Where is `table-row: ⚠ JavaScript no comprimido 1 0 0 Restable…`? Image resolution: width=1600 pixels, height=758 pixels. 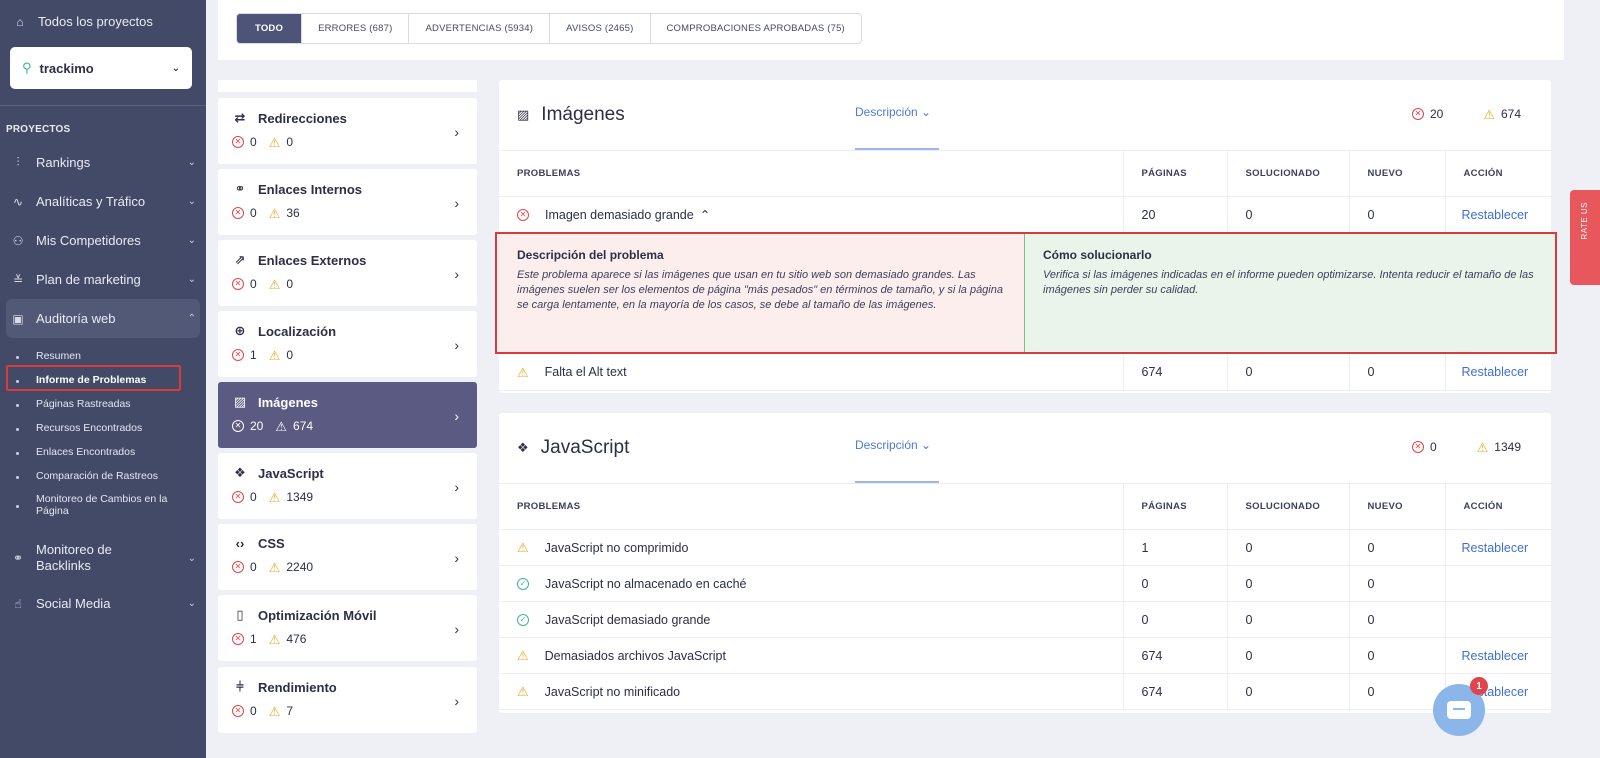 table-row: ⚠ JavaScript no comprimido 1 0 0 Restable… is located at coordinates (1025, 547).